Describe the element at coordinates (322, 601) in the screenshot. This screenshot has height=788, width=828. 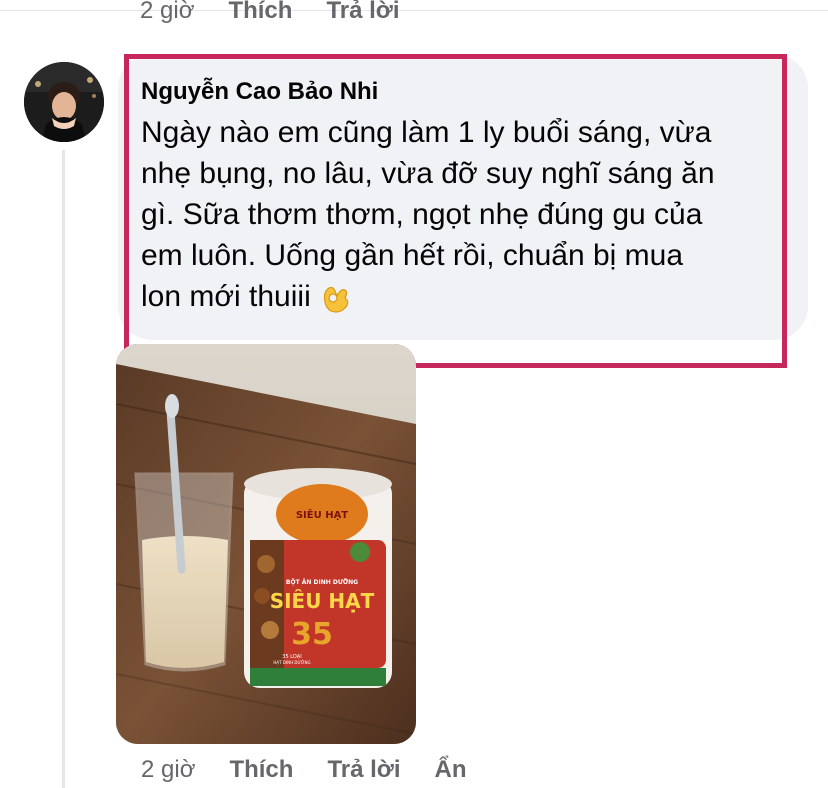
I see `can-main-label: SIÊU HẠT` at that location.